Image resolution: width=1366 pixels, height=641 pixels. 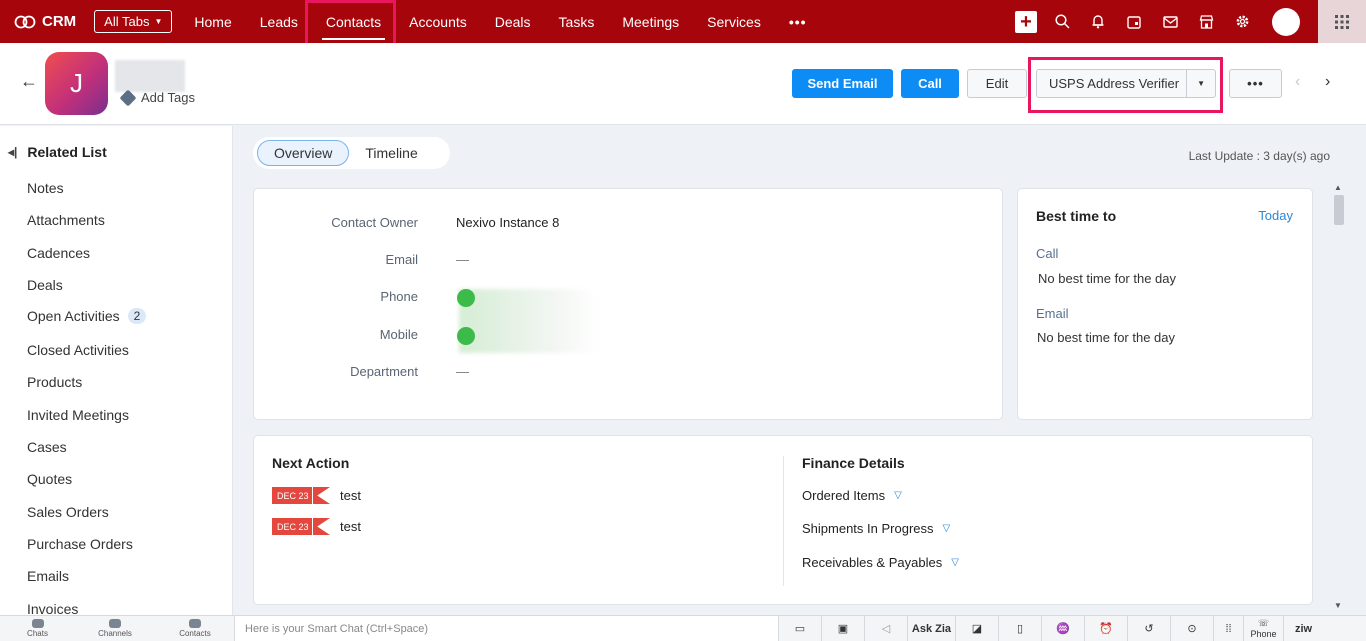 What do you see at coordinates (49, 479) in the screenshot?
I see `sidebar-item-quotes: Quotes` at bounding box center [49, 479].